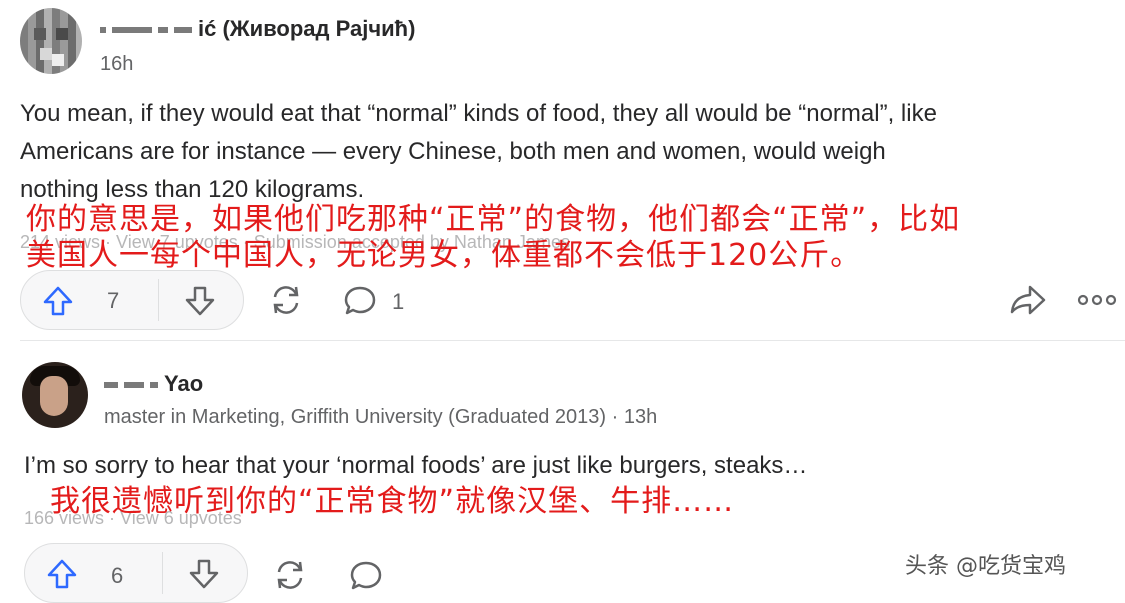 The height and width of the screenshot is (603, 1125). Describe the element at coordinates (51, 41) in the screenshot. I see `author-avatar` at that location.